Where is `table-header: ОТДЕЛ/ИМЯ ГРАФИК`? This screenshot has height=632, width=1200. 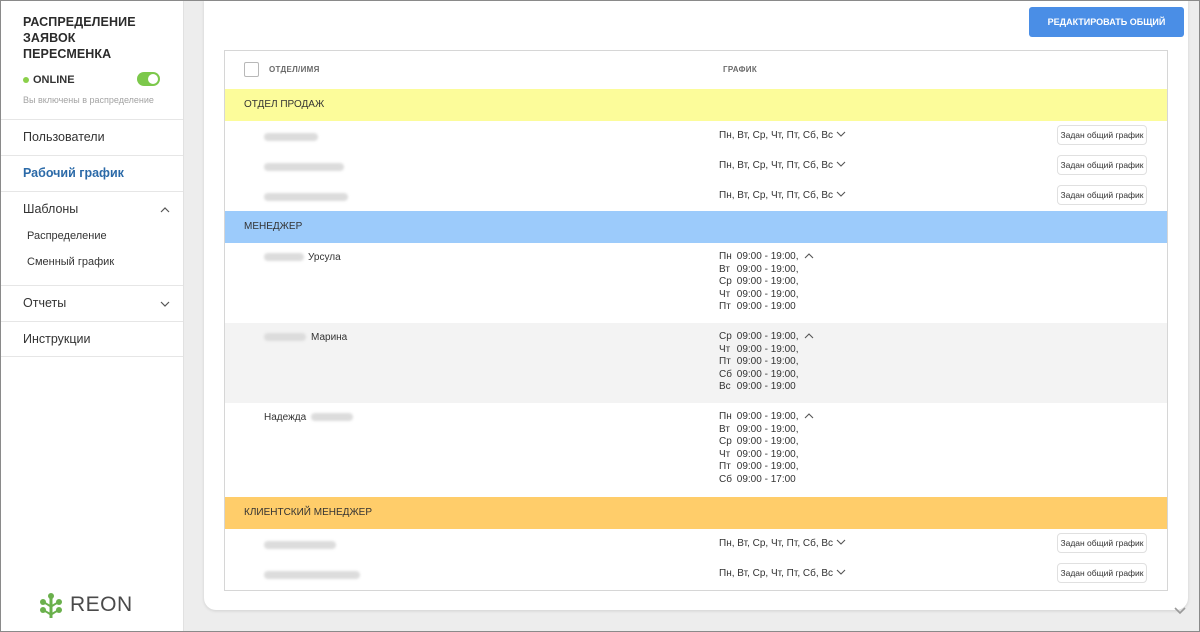 table-header: ОТДЕЛ/ИМЯ ГРАФИК is located at coordinates (696, 70).